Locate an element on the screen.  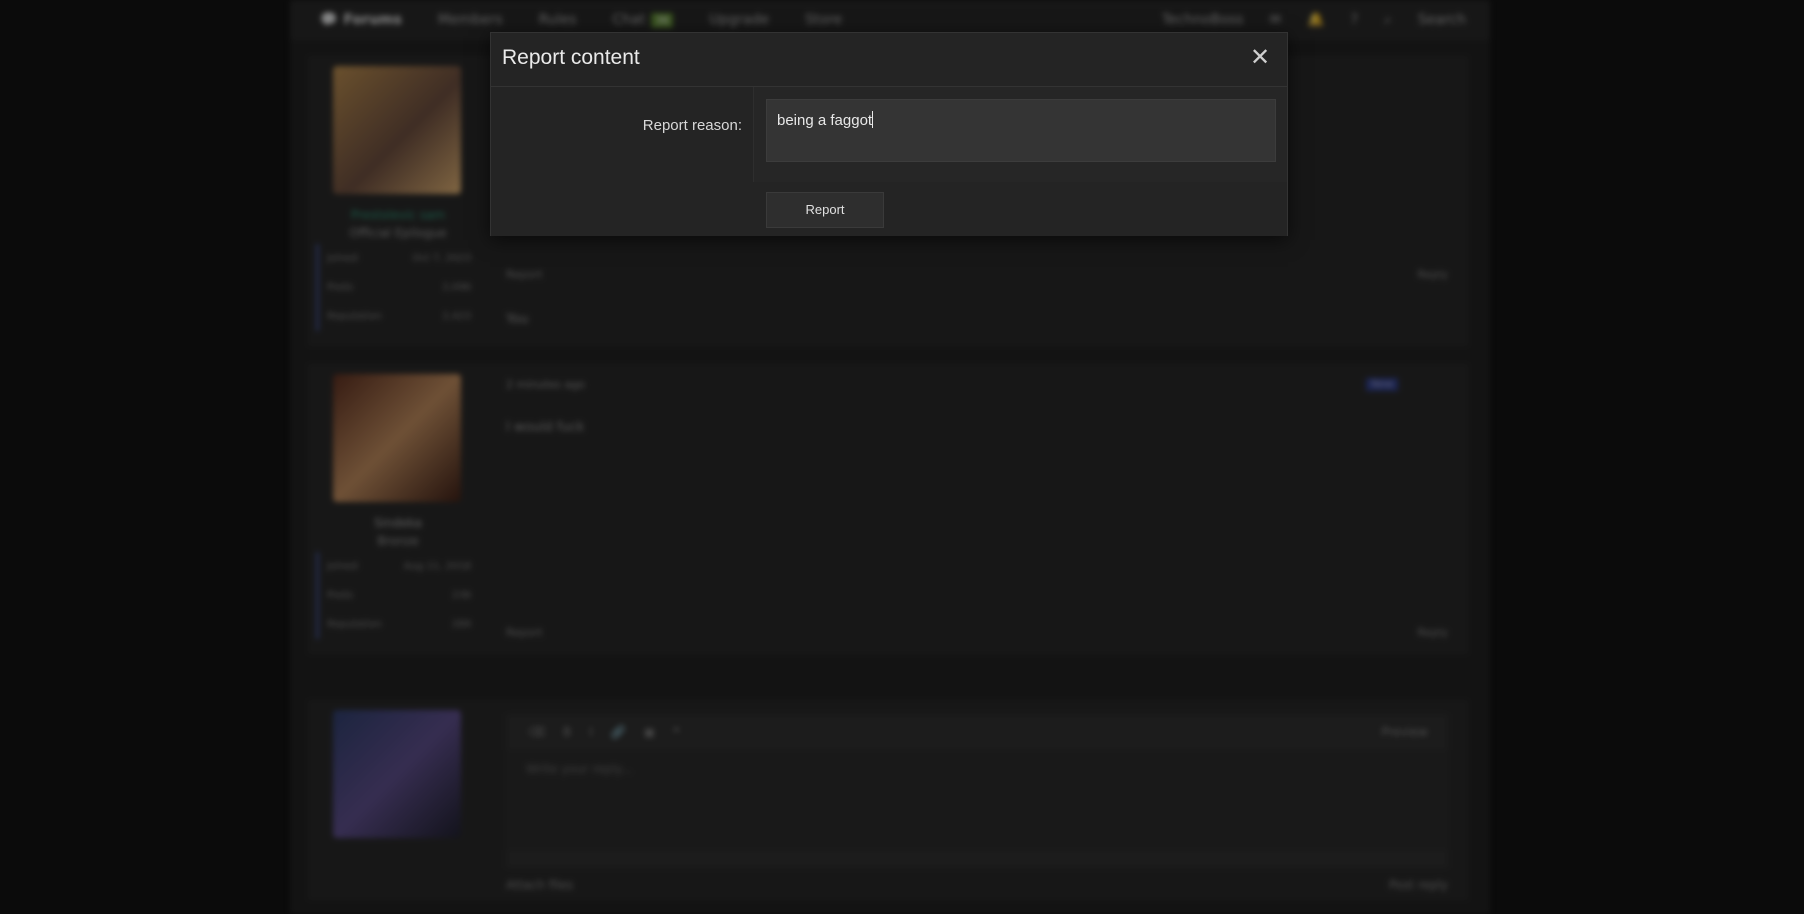
nav-members: Members is located at coordinates (470, 20).